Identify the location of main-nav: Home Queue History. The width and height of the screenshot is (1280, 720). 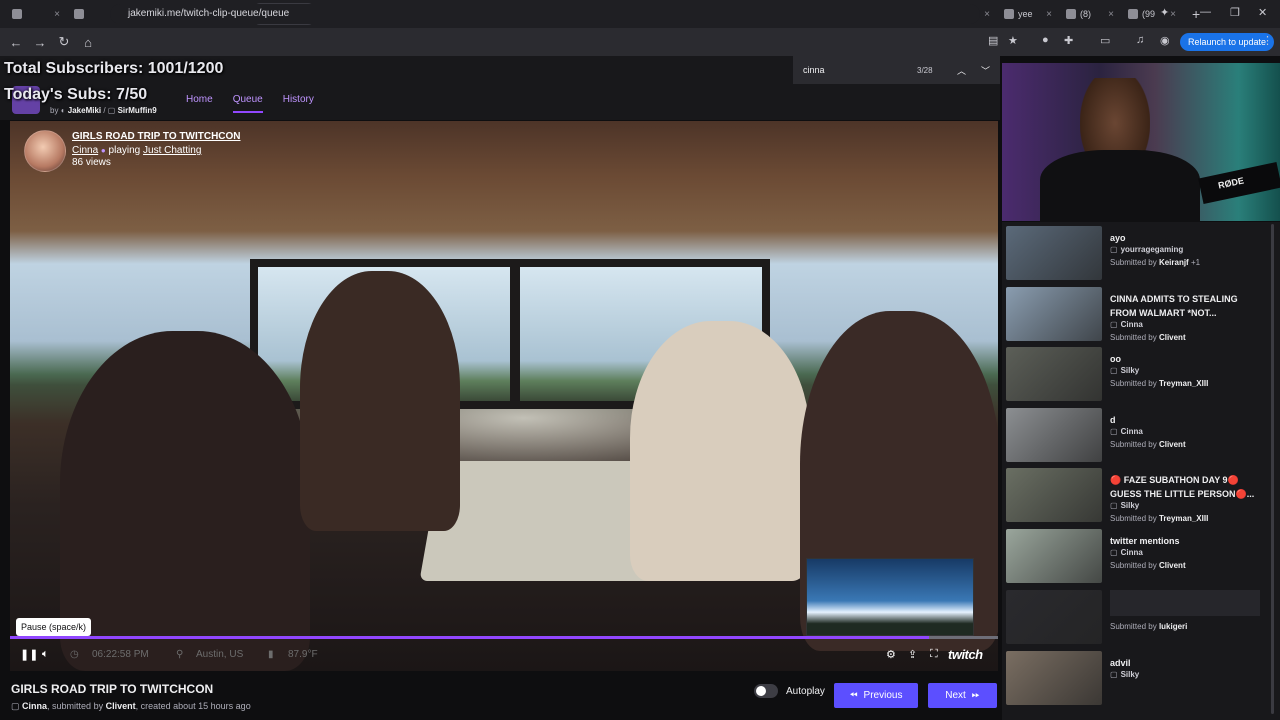
(250, 103).